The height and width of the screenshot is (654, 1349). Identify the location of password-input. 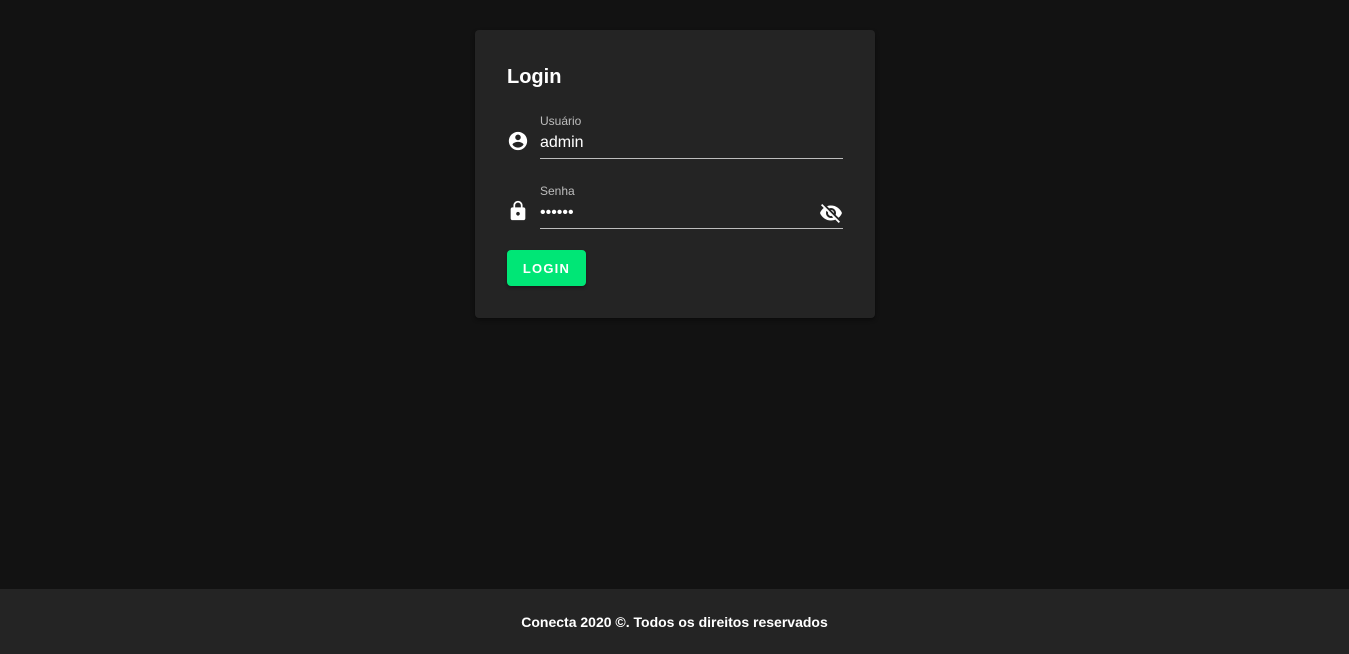
(691, 215).